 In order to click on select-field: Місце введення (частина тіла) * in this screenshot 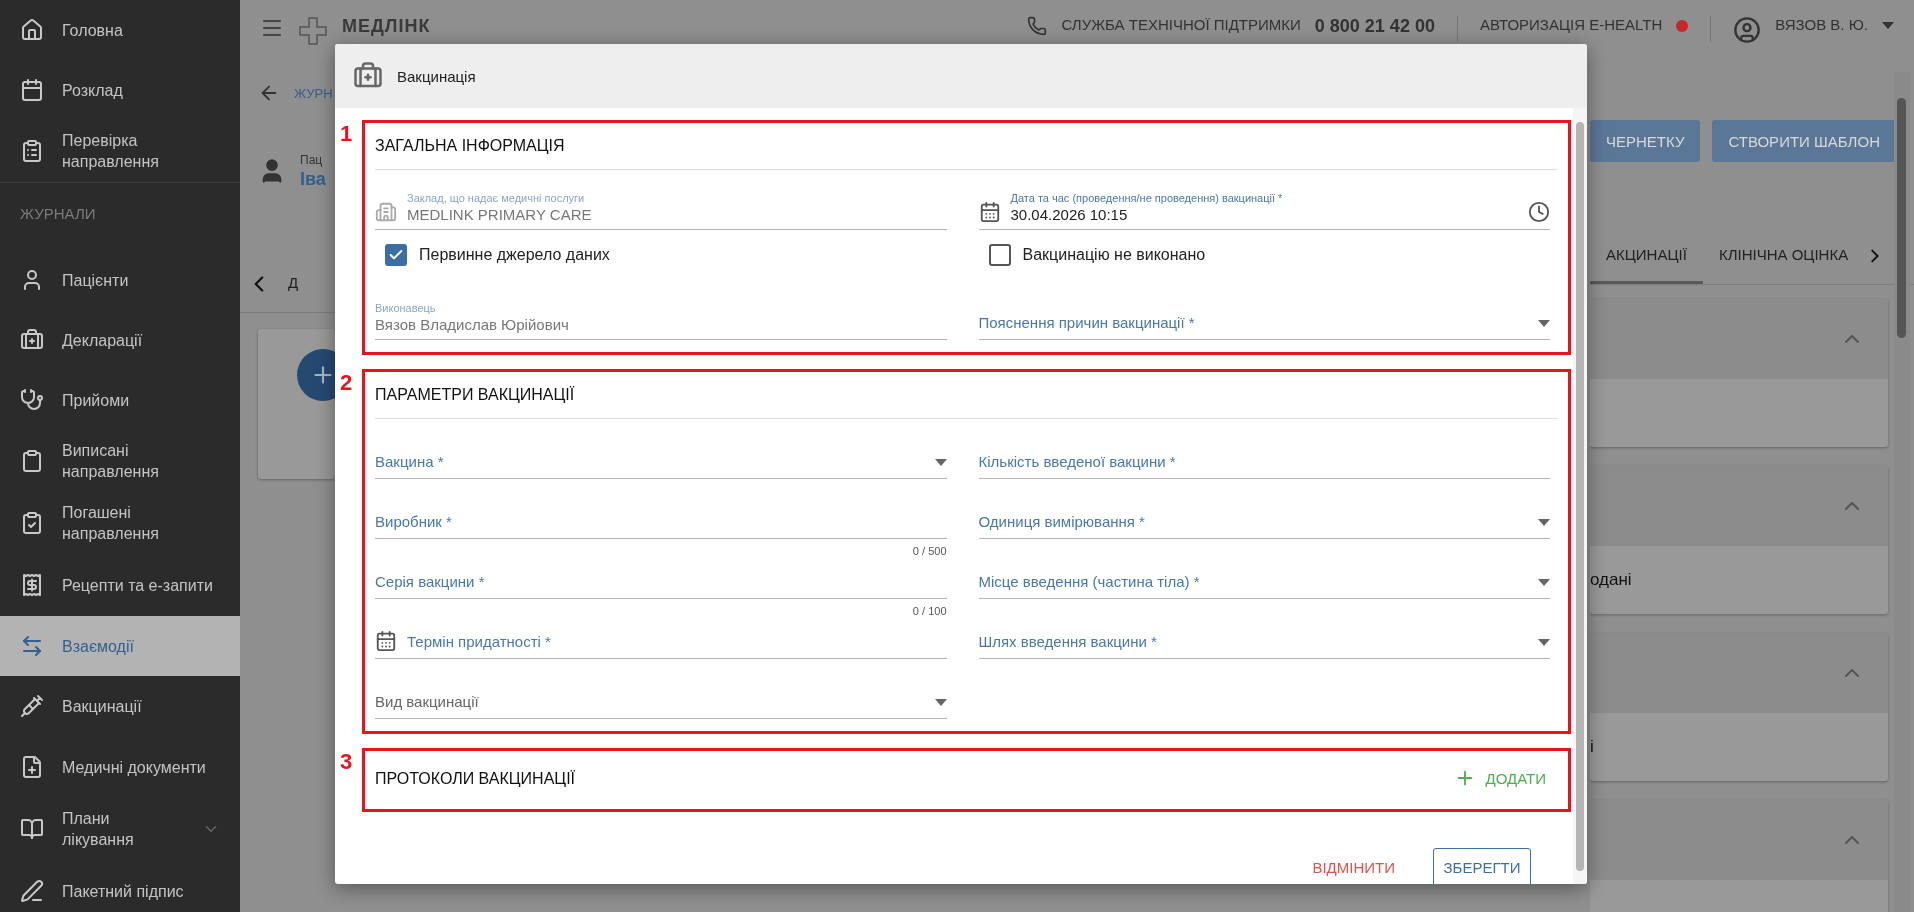, I will do `click(1264, 579)`.